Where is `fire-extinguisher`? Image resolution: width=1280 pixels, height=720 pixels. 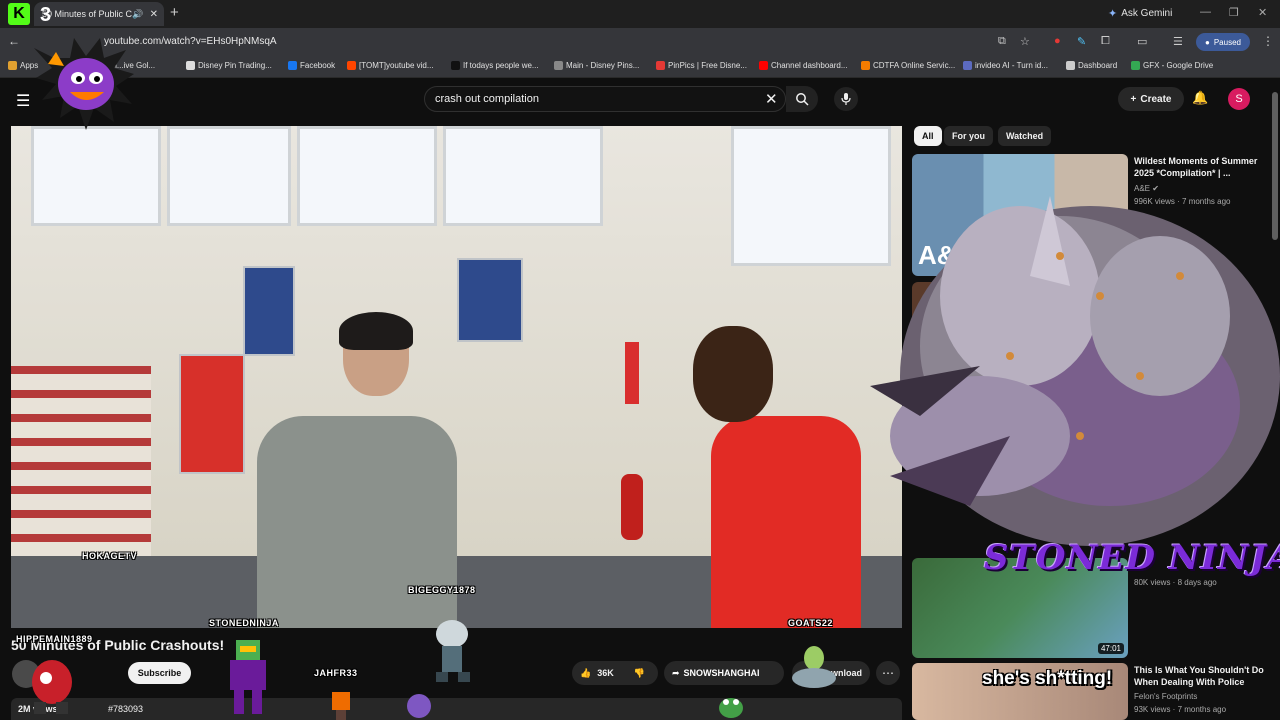
fire-extinguisher is located at coordinates (632, 507).